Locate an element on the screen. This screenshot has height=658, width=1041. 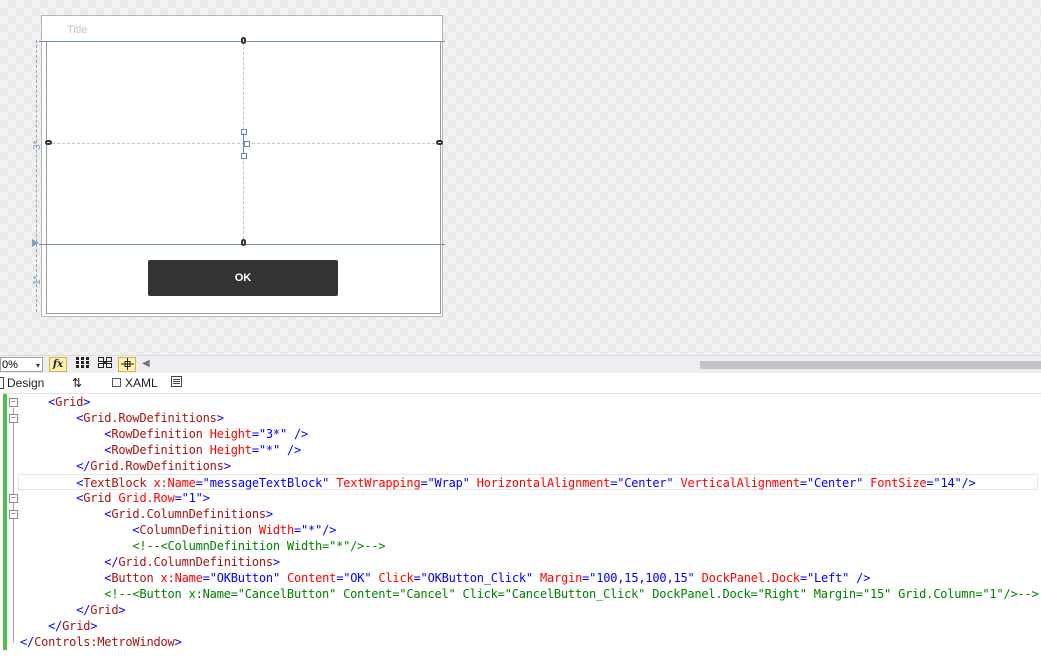
selection-marker-bottom is located at coordinates (244, 156).